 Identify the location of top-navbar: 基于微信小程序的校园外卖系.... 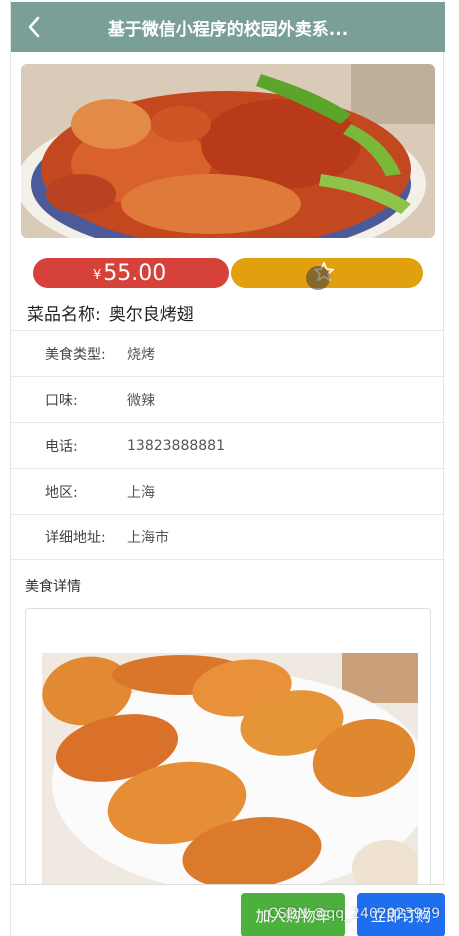
(228, 27).